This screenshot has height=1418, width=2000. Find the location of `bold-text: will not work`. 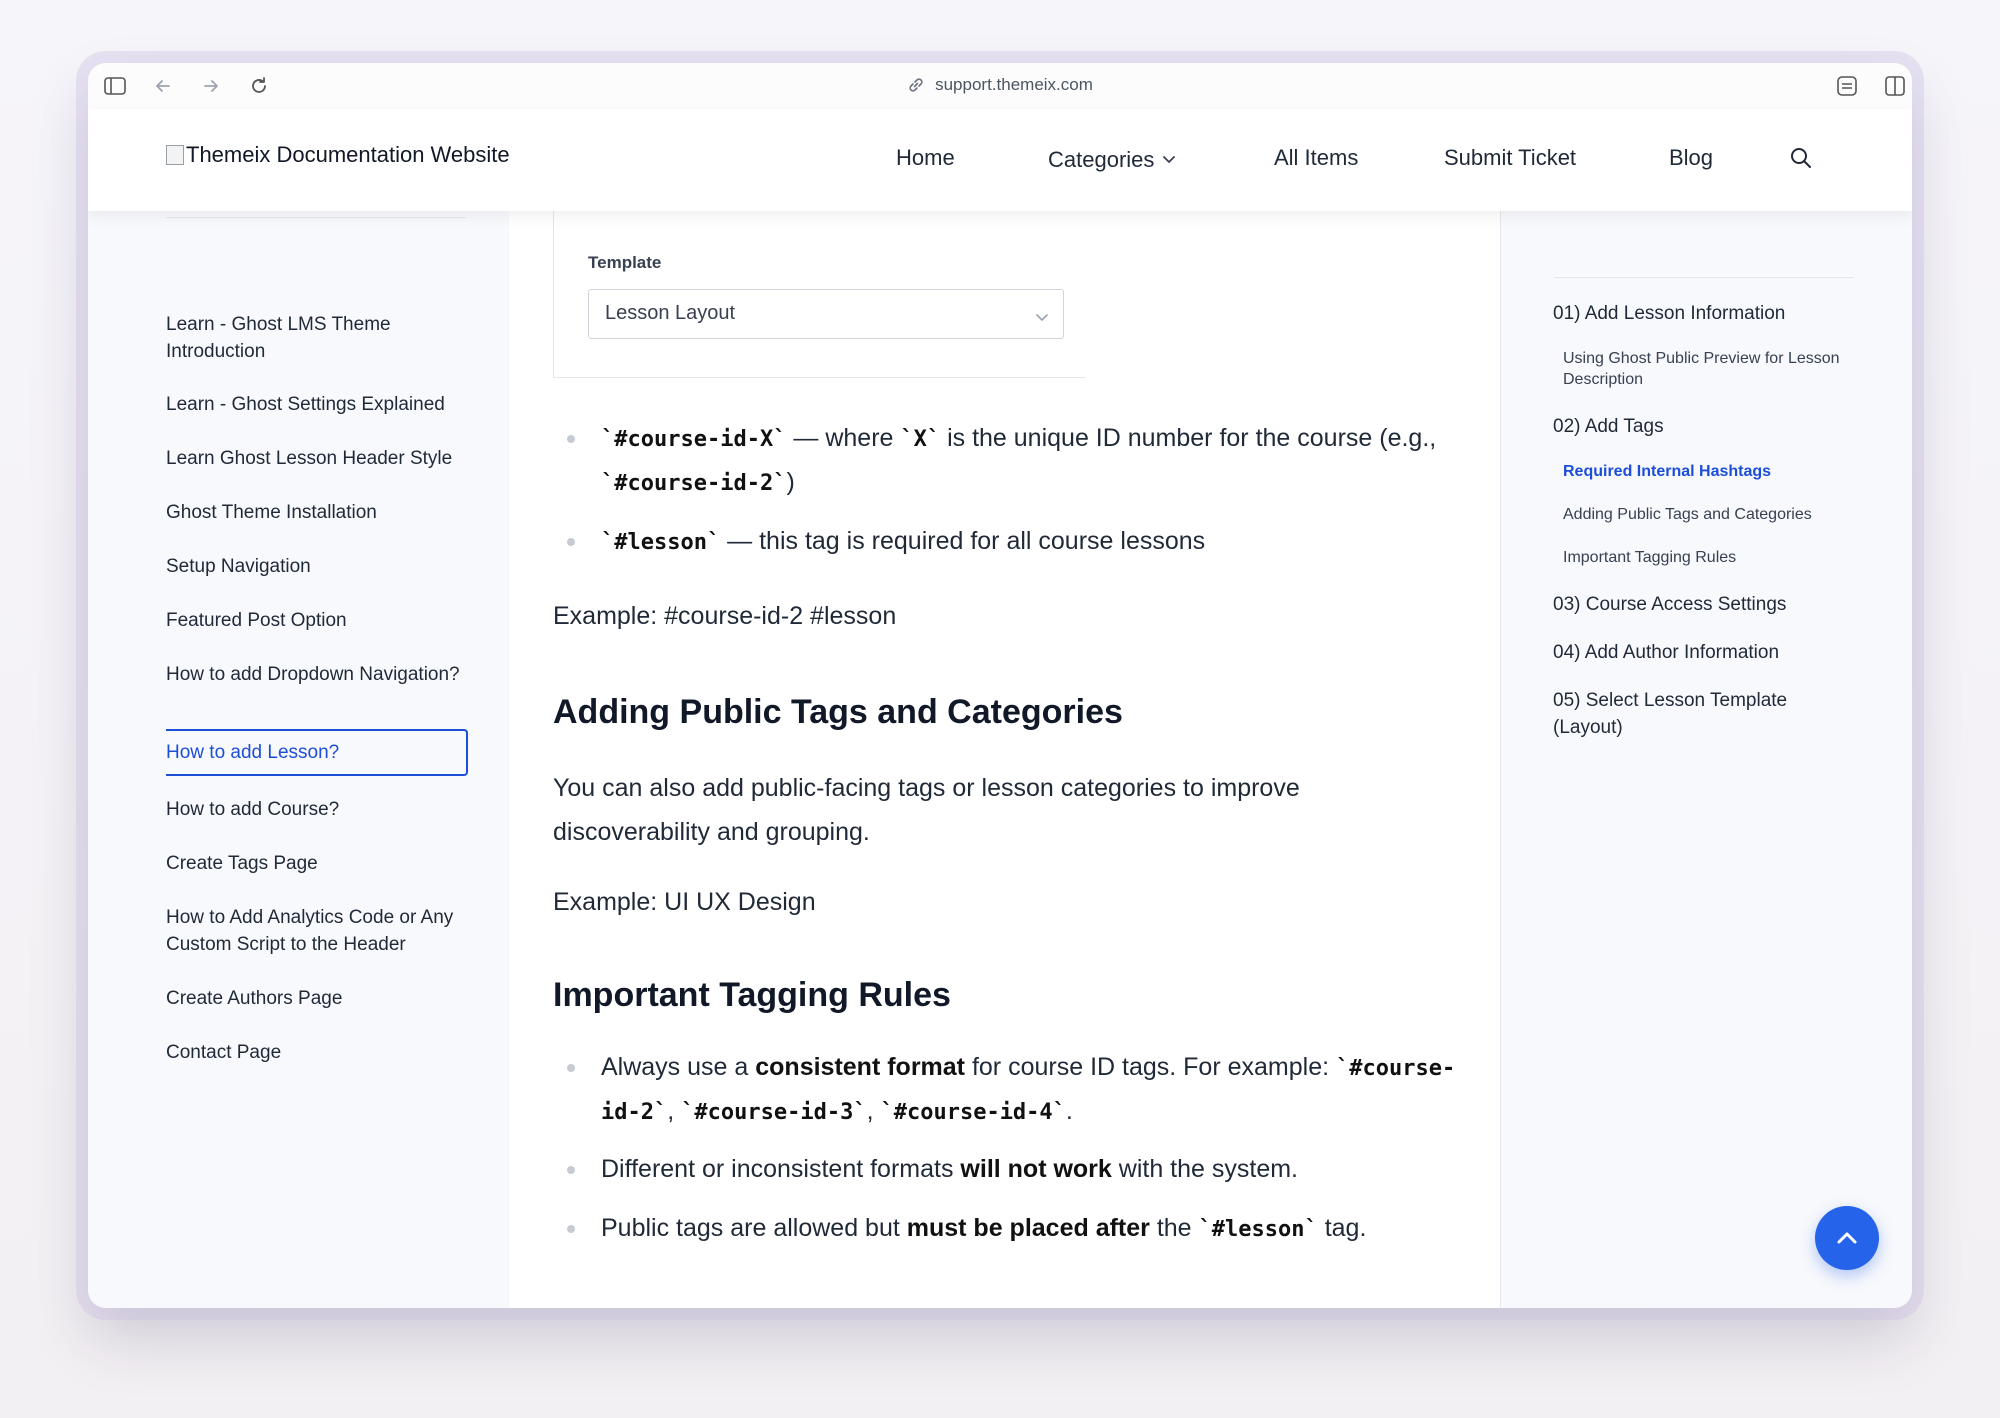

bold-text: will not work is located at coordinates (1036, 1169).